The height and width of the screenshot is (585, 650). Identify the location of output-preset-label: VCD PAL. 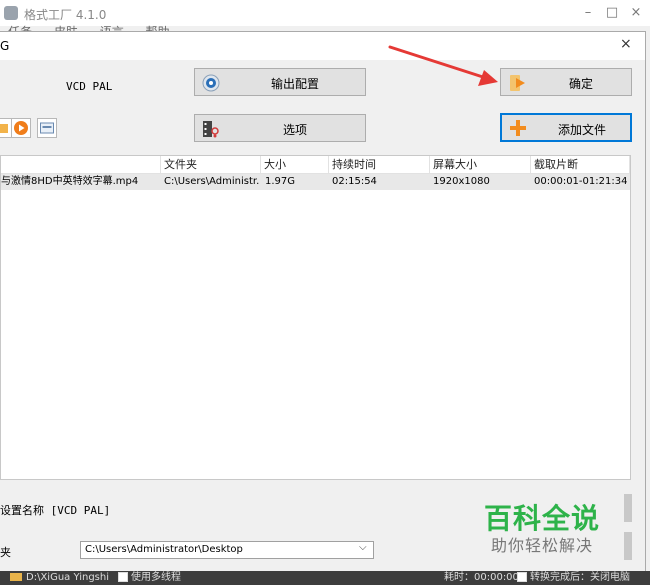
(89, 86).